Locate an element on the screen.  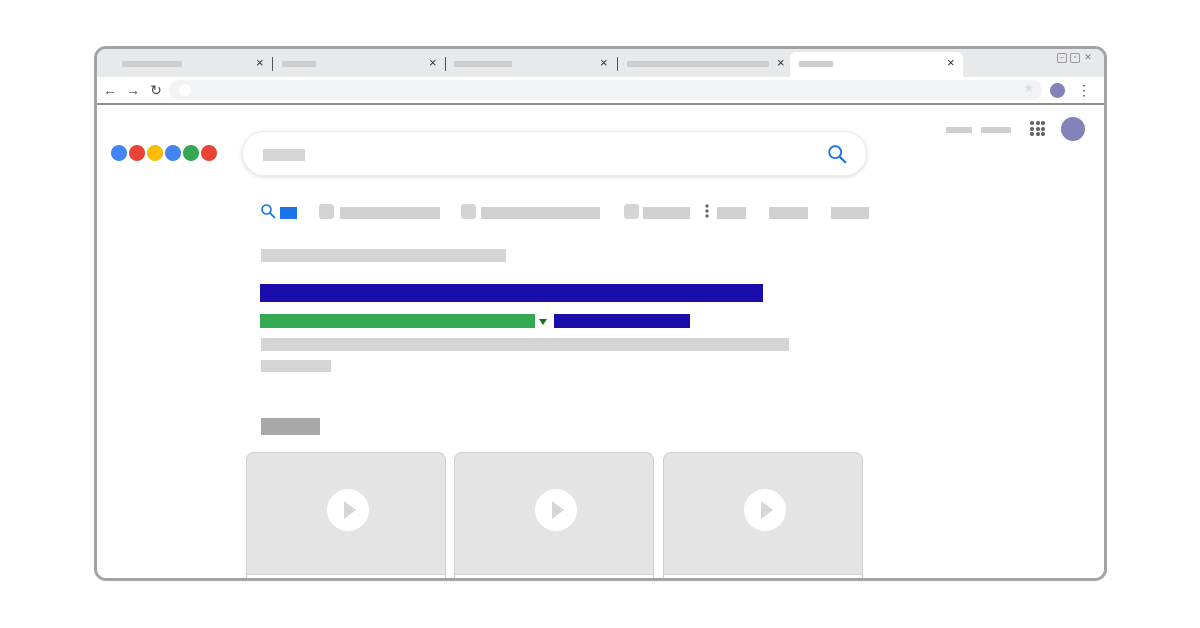
result-url is located at coordinates (397, 321).